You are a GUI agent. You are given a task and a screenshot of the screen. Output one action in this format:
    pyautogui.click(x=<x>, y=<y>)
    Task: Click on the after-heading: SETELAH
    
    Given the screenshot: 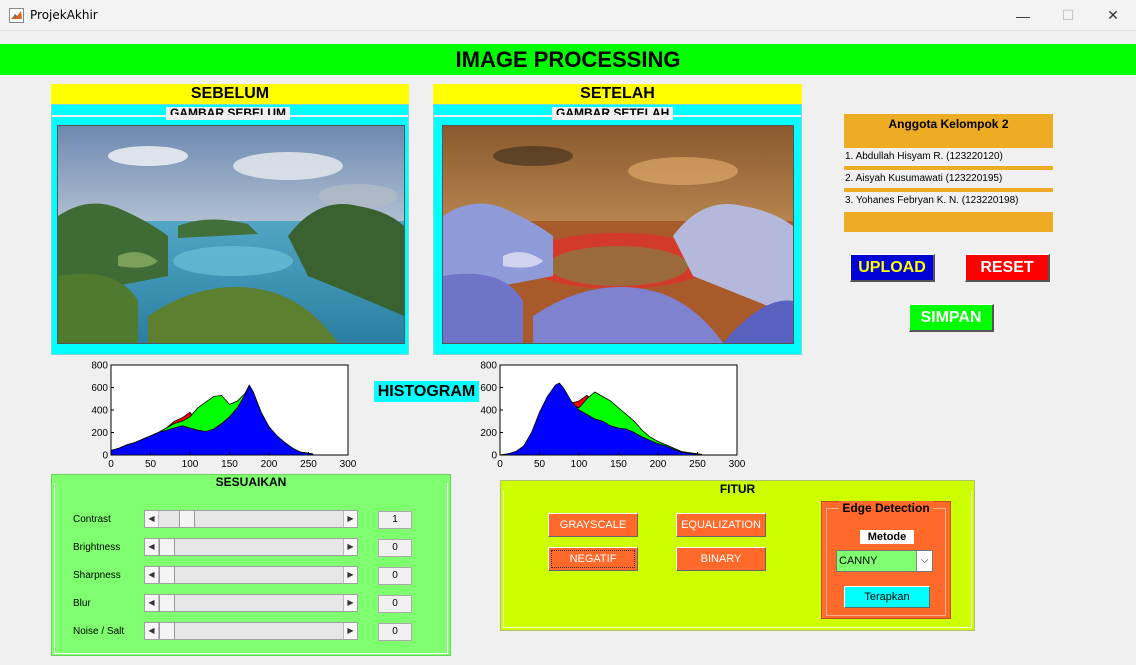 What is the action you would take?
    pyautogui.click(x=617, y=94)
    